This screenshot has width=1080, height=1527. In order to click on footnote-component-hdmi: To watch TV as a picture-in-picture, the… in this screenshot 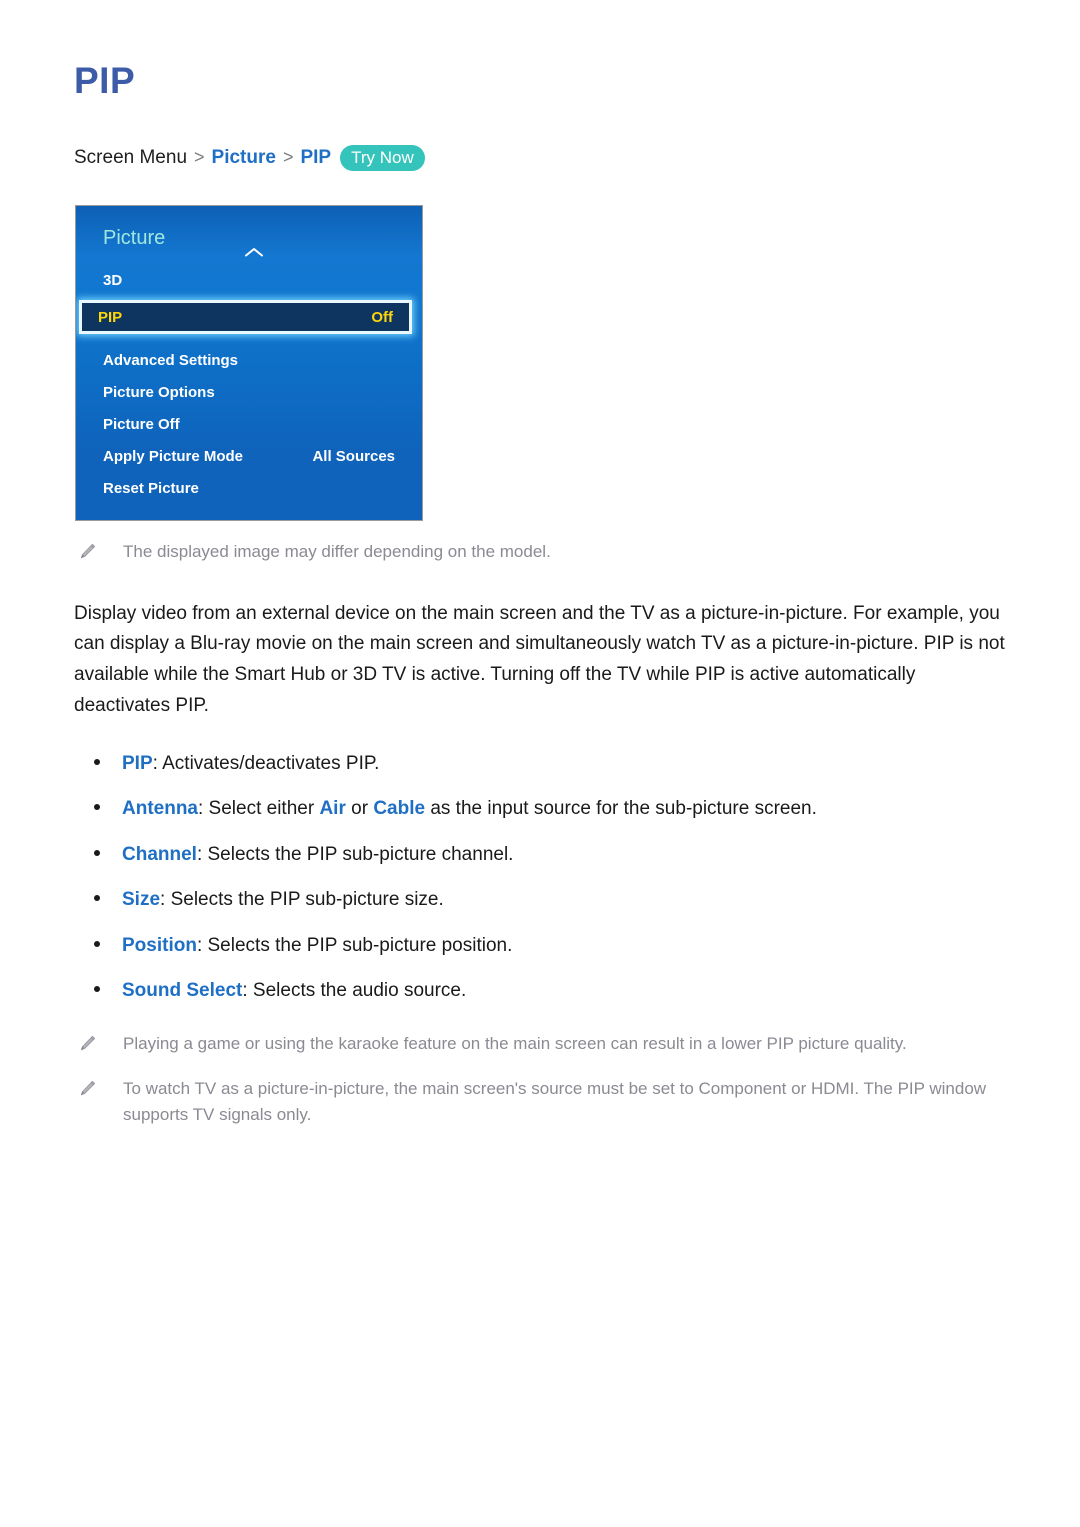, I will do `click(542, 1101)`.